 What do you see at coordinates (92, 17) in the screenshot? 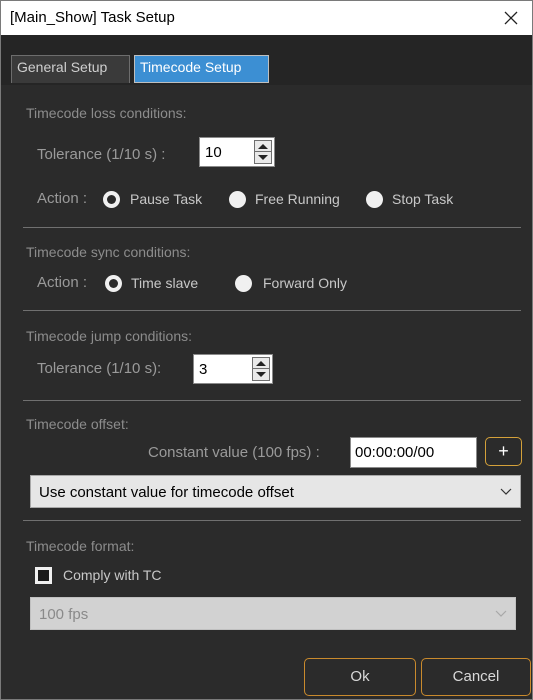
I see `window-title: [Main_Show] Task Setup` at bounding box center [92, 17].